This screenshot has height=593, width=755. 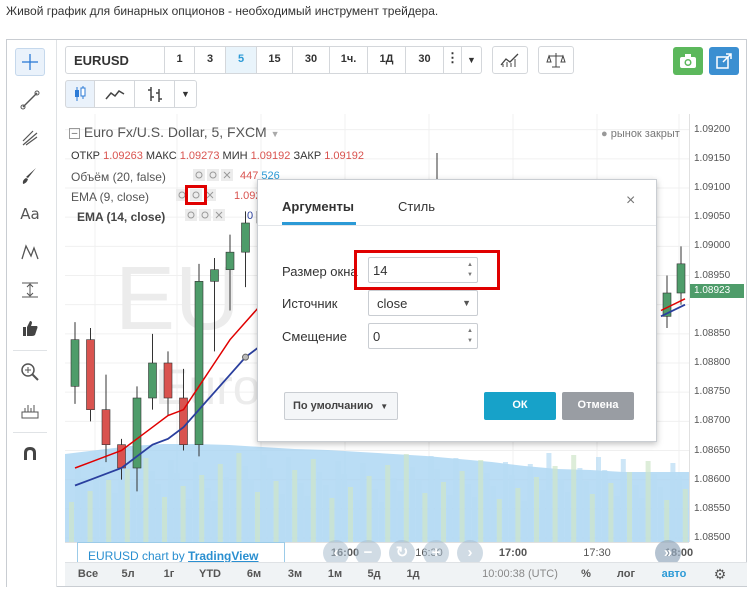 I want to click on range-button: 1д, so click(x=412, y=574).